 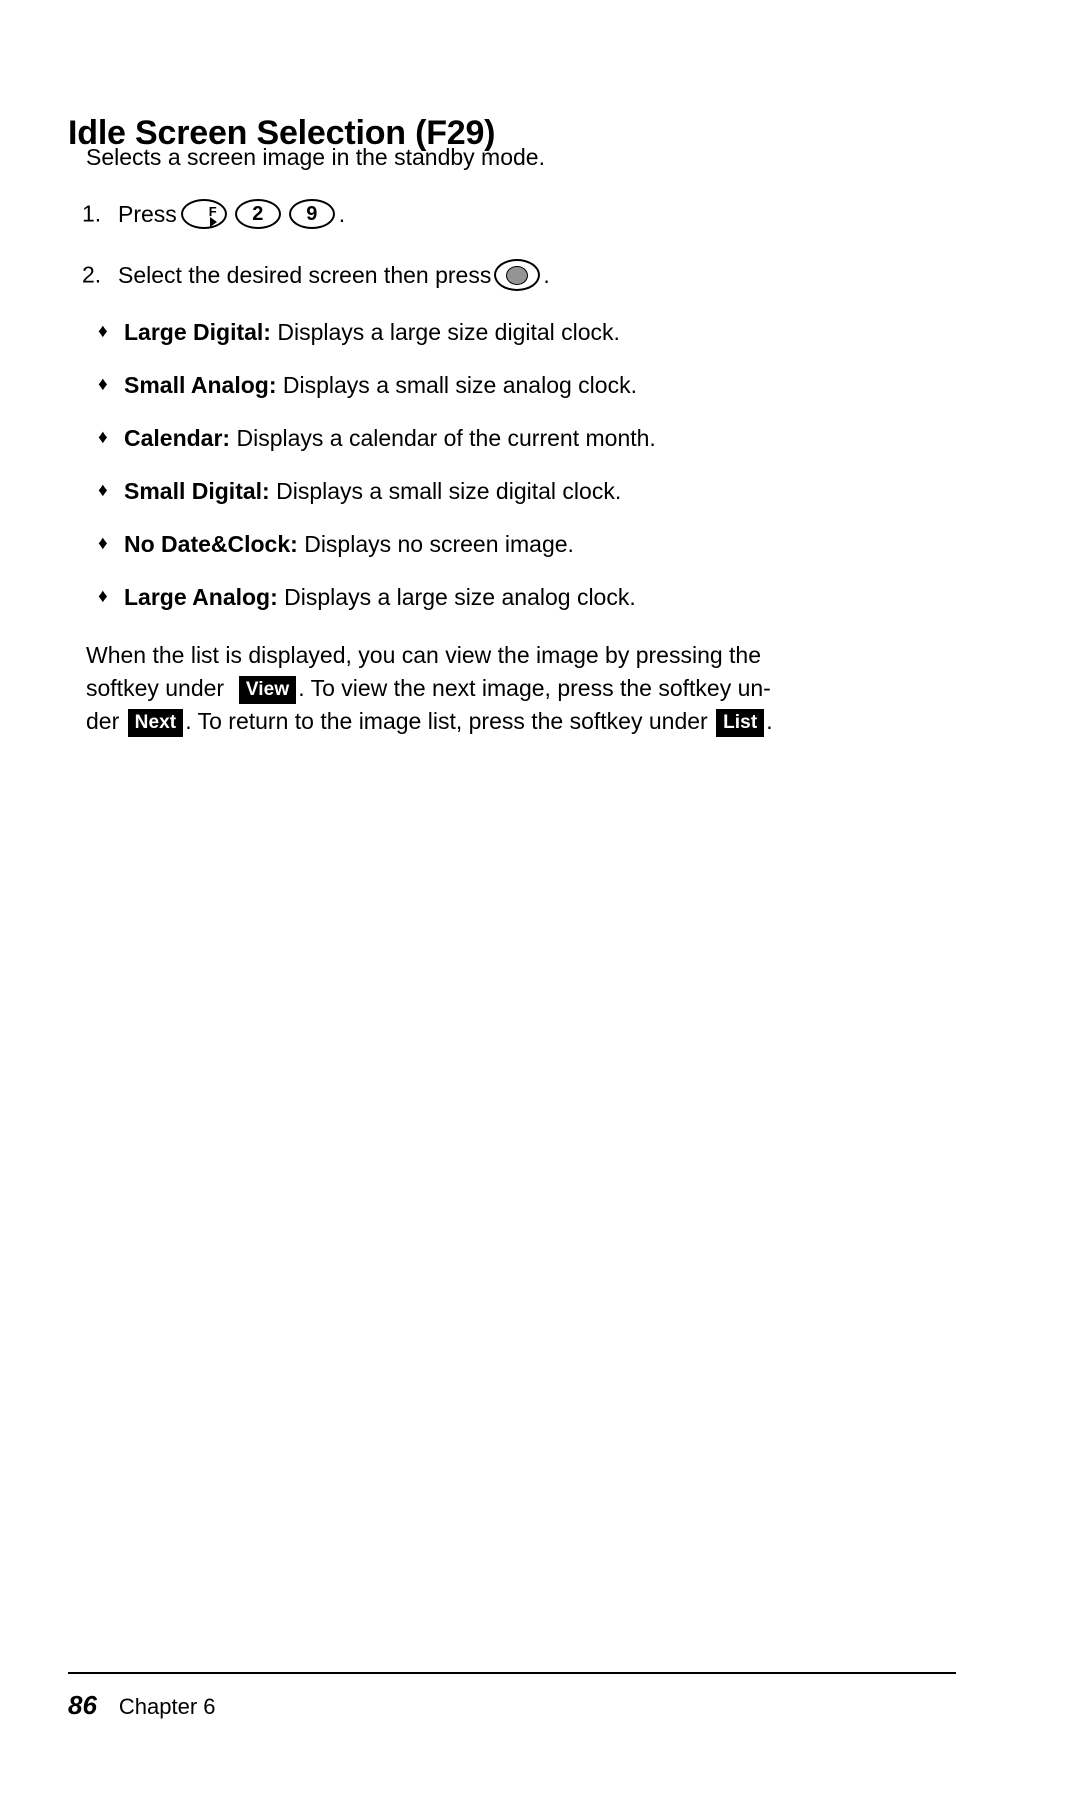 I want to click on option-text: No Date&Clock: Displays no screen image., so click(x=349, y=544).